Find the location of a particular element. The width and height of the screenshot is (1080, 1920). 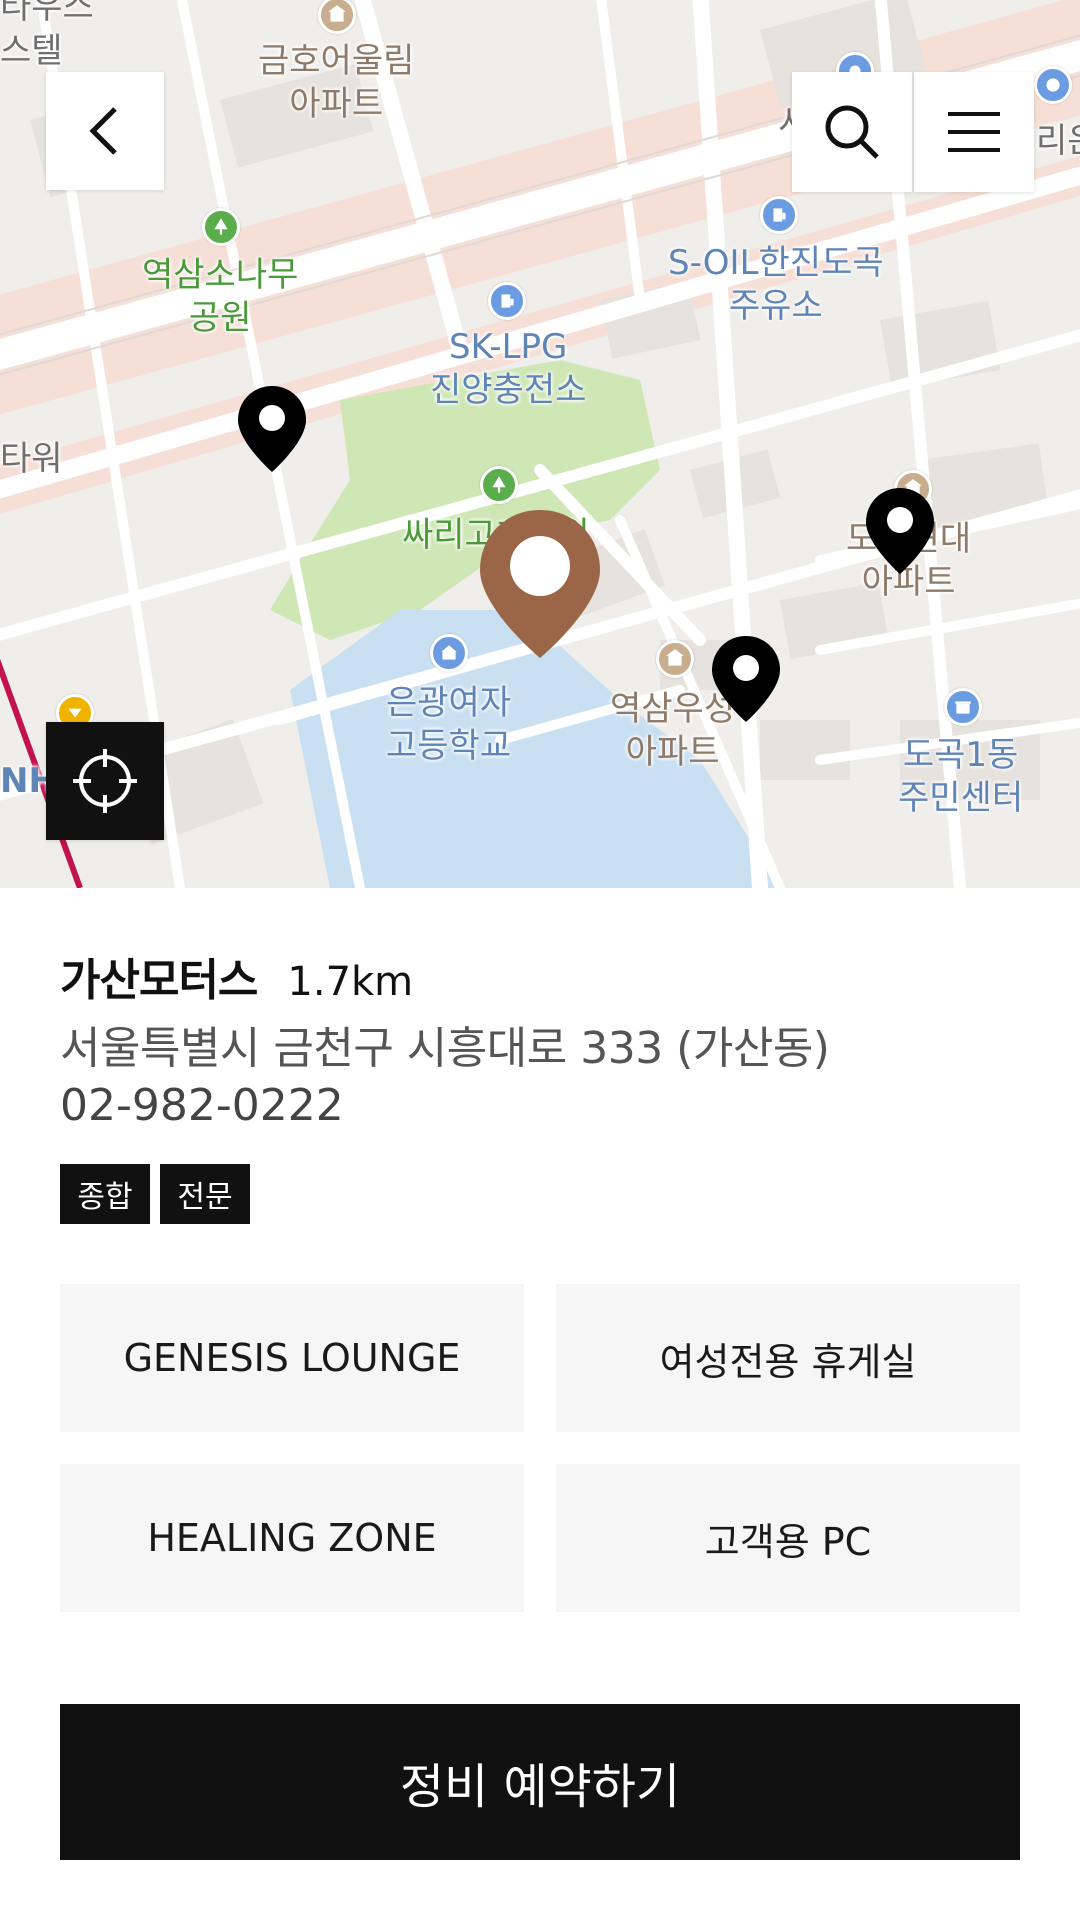

map-label-park: 역삼소나무 공원 is located at coordinates (220, 296).